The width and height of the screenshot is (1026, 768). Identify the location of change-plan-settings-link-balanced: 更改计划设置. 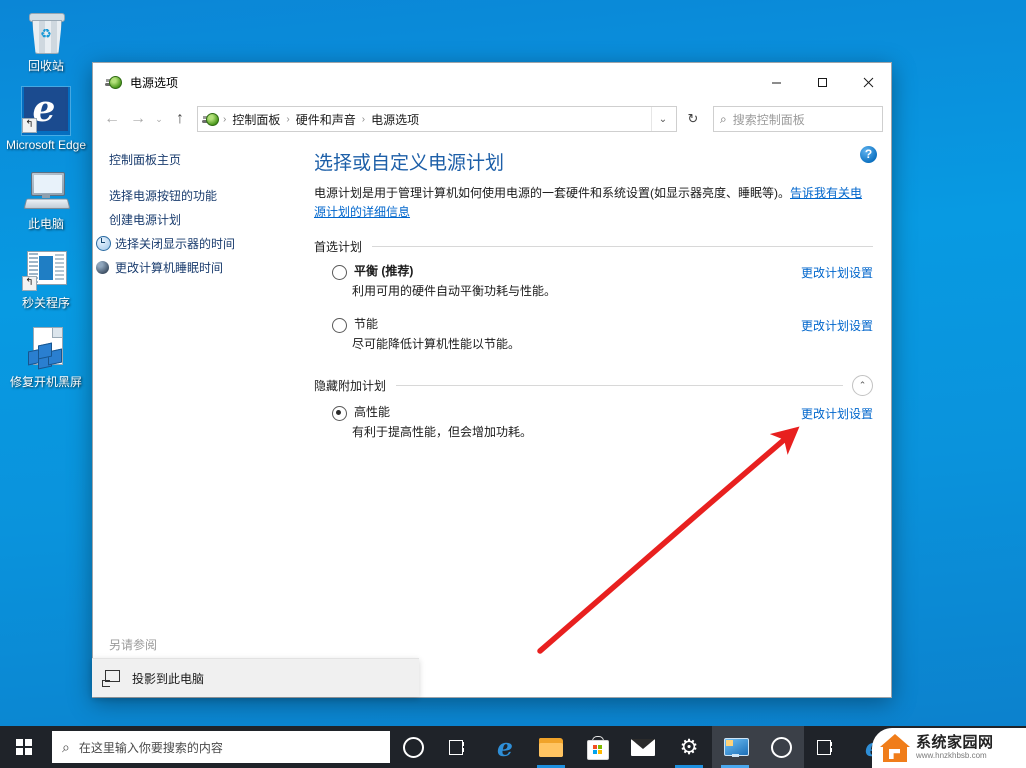
(837, 272).